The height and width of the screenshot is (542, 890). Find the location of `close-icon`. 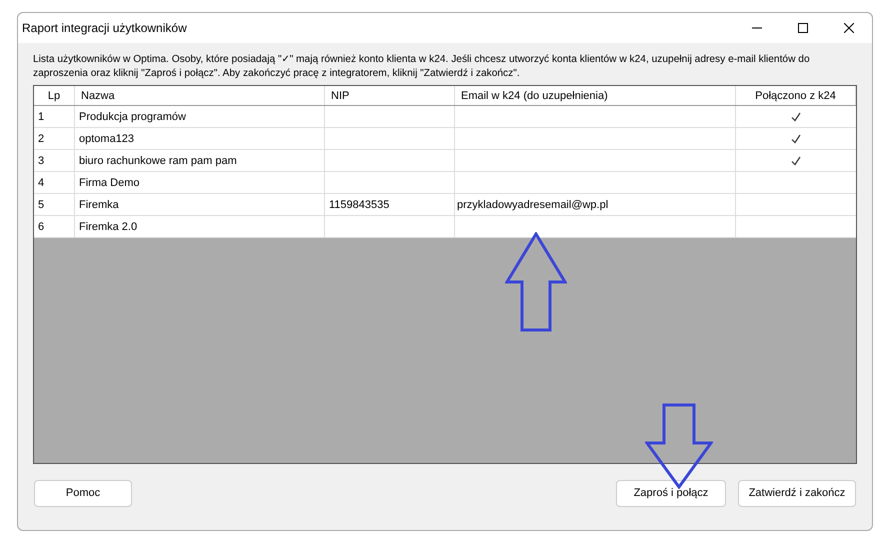

close-icon is located at coordinates (849, 28).